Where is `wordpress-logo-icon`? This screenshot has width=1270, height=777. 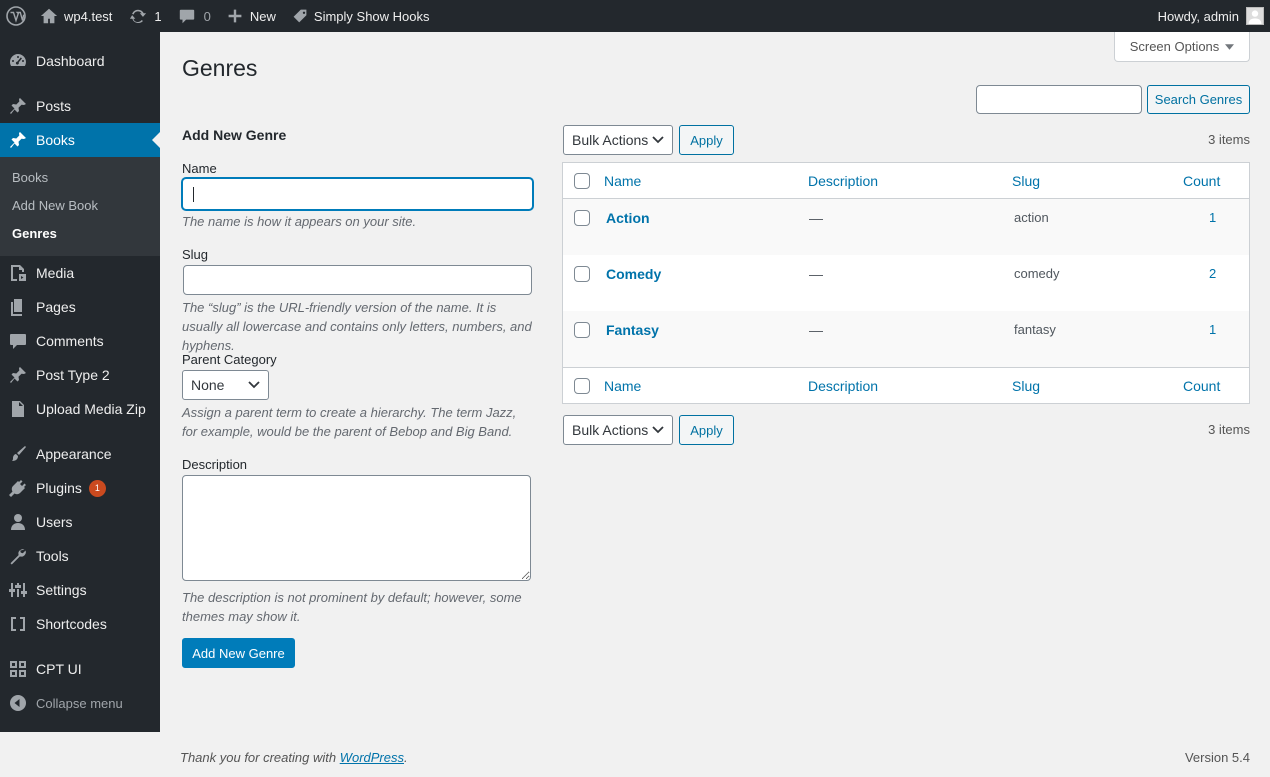
wordpress-logo-icon is located at coordinates (16, 16).